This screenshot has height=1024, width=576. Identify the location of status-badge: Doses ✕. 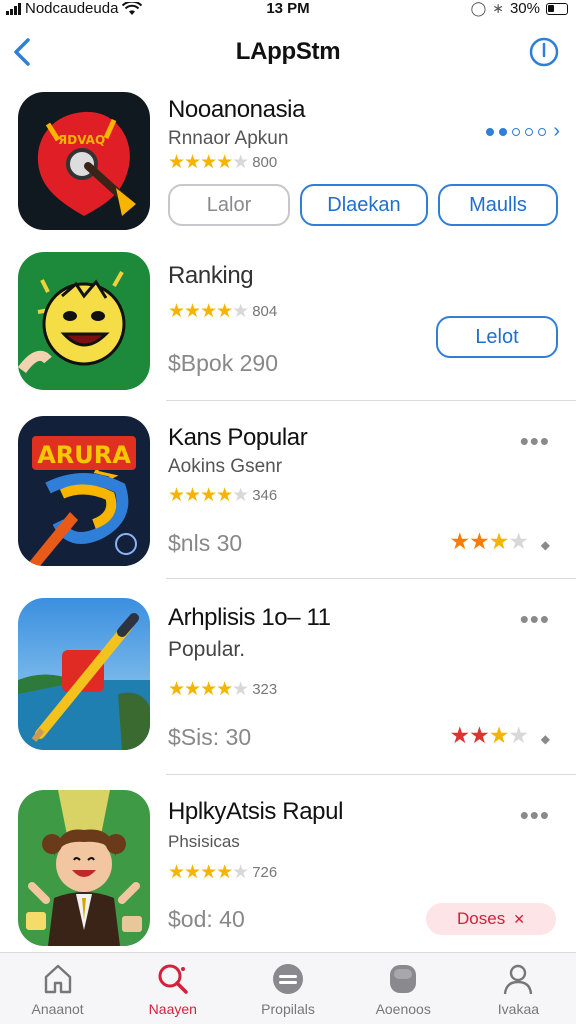
(491, 919).